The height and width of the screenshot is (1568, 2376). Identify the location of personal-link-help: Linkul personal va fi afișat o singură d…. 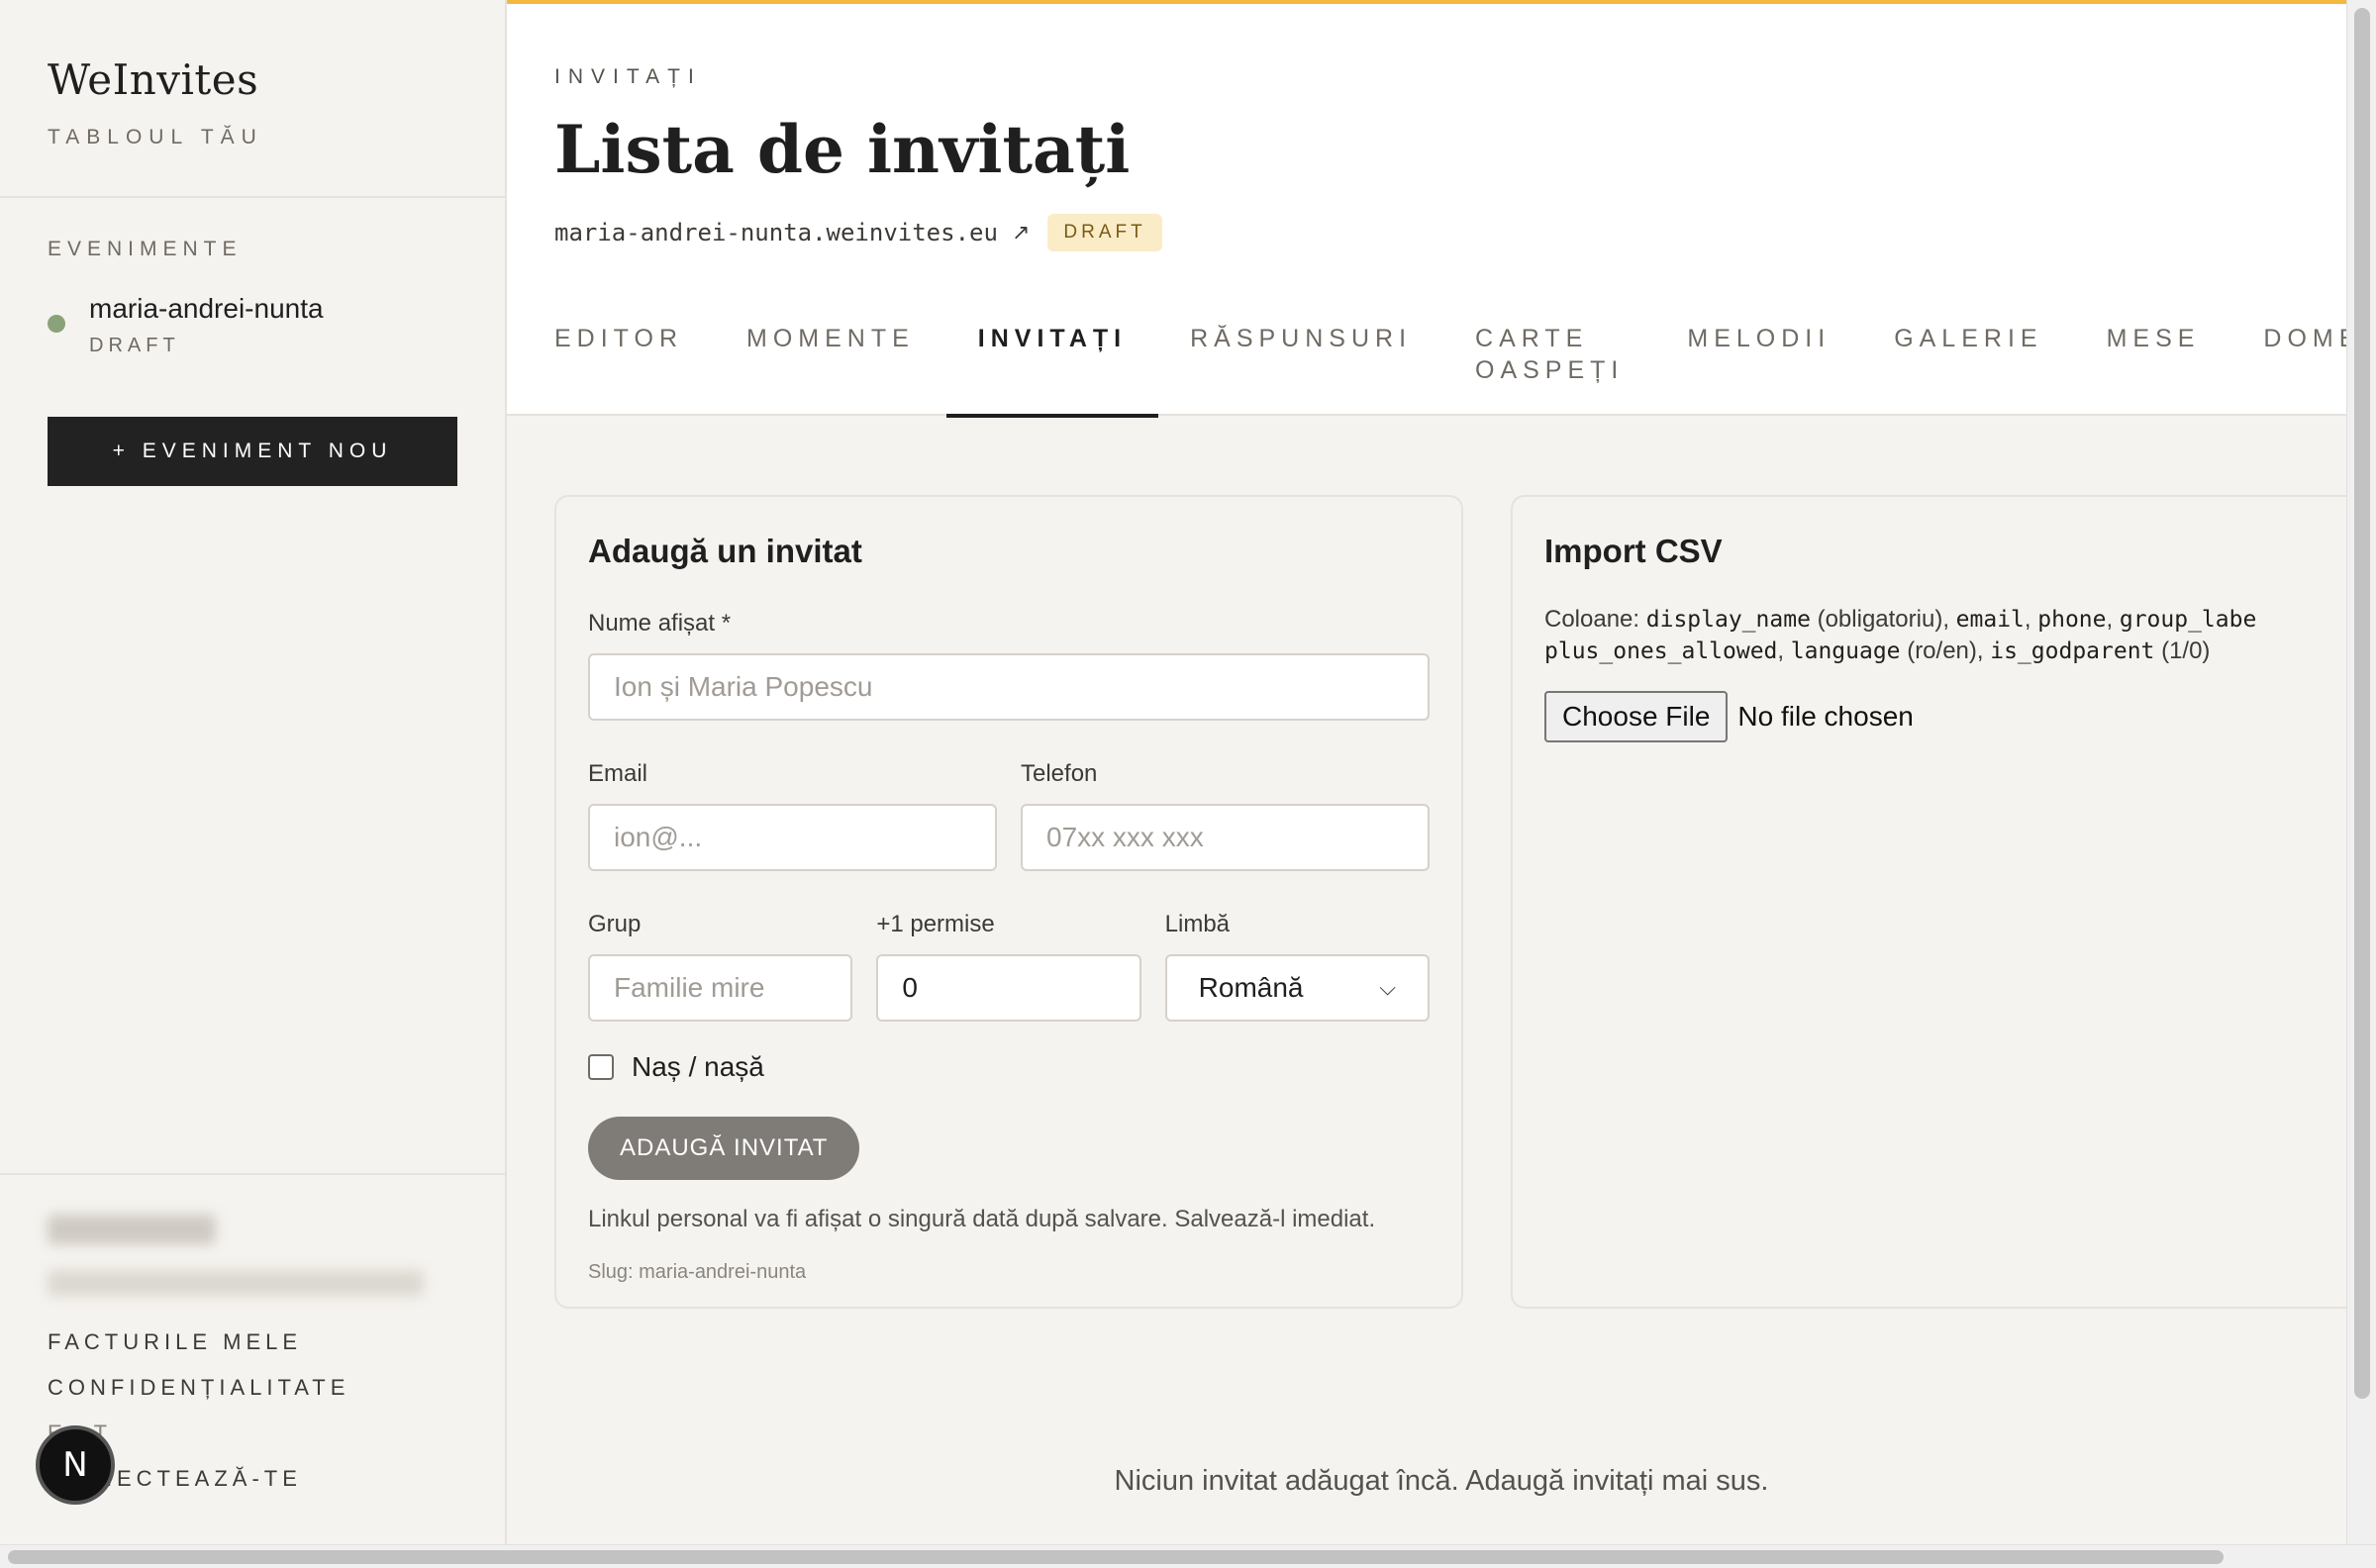
(982, 1219).